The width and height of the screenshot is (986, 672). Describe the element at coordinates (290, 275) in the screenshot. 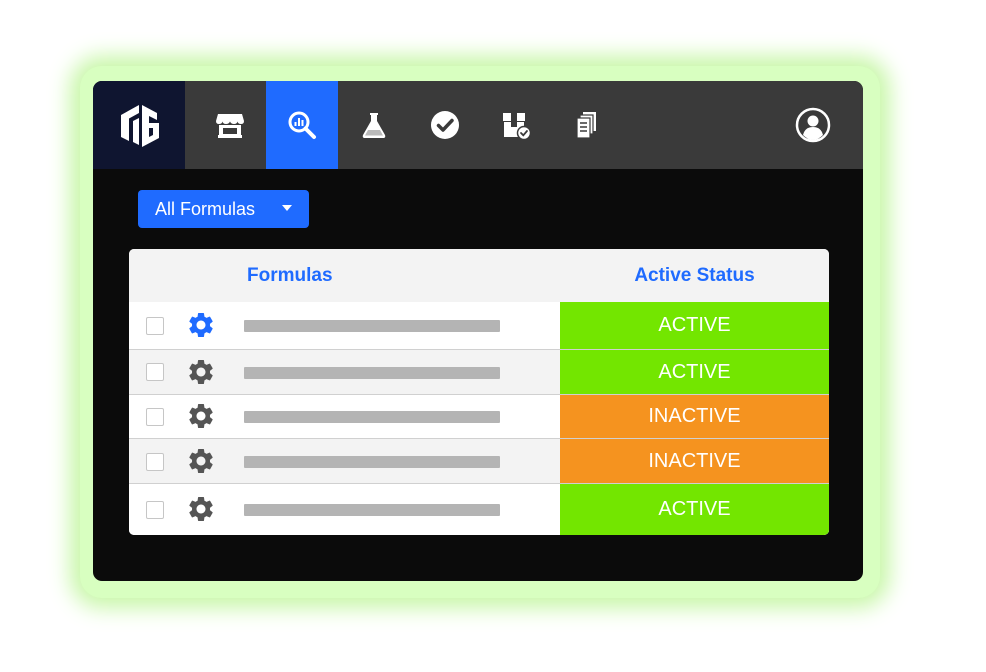

I see `column-header-formulas: Formulas` at that location.